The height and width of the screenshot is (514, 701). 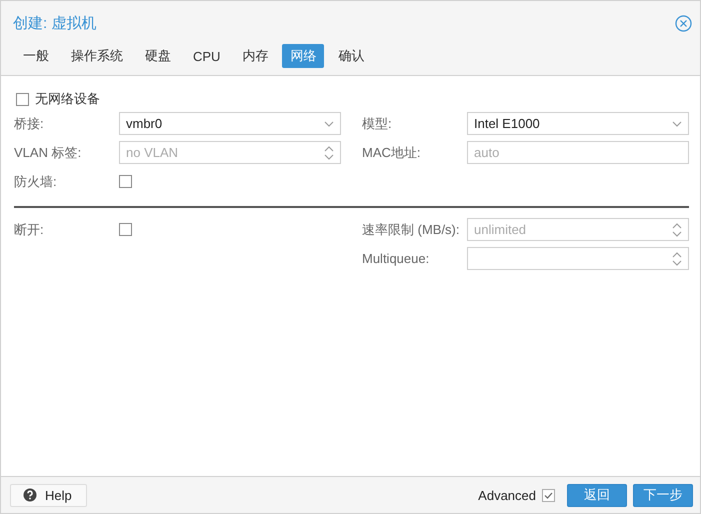 What do you see at coordinates (29, 123) in the screenshot?
I see `field-label: 桥接:` at bounding box center [29, 123].